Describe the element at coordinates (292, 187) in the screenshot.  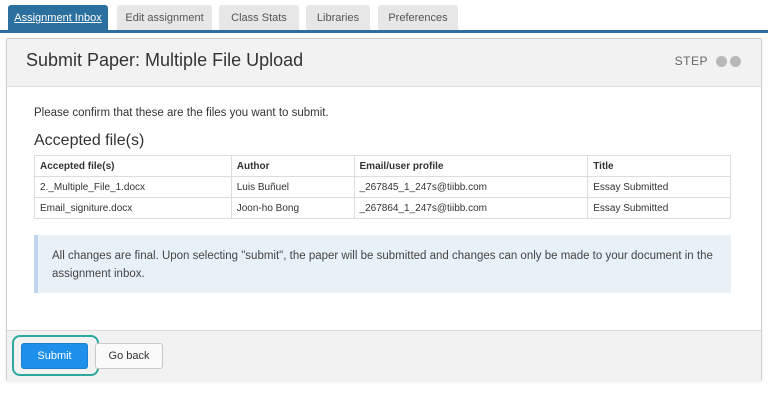
I see `author-cell: Luis Buñuel` at that location.